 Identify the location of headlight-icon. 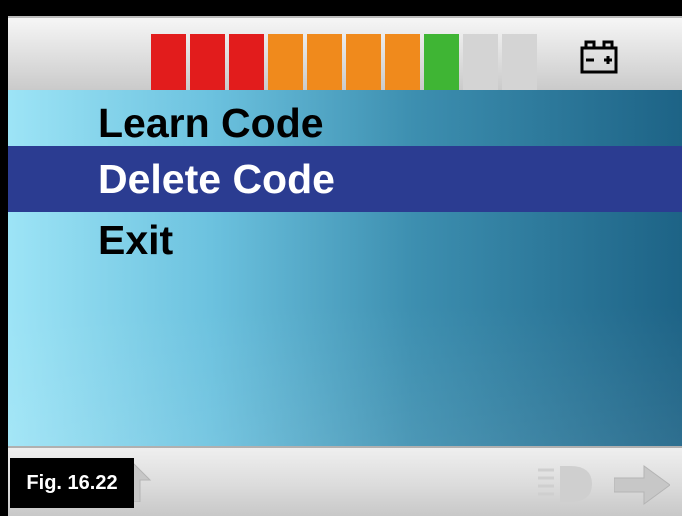
(565, 484).